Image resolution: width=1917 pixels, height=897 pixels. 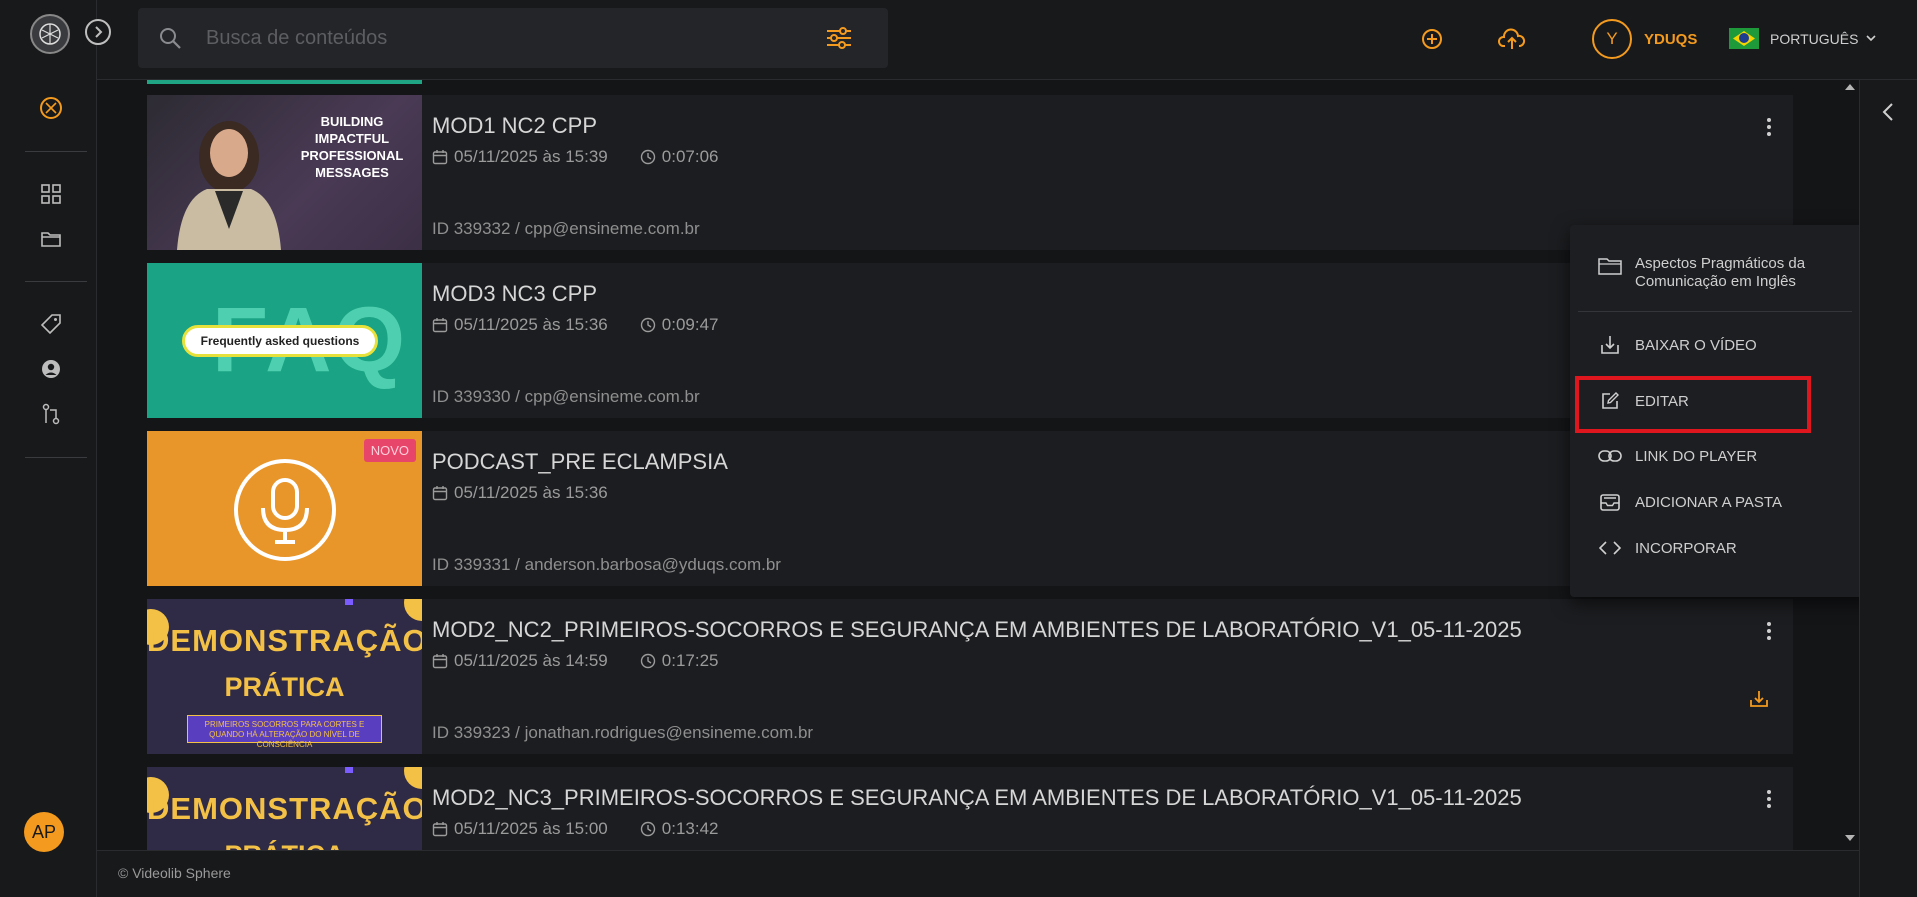 What do you see at coordinates (690, 324) in the screenshot?
I see `video-duration: 0:09:47` at bounding box center [690, 324].